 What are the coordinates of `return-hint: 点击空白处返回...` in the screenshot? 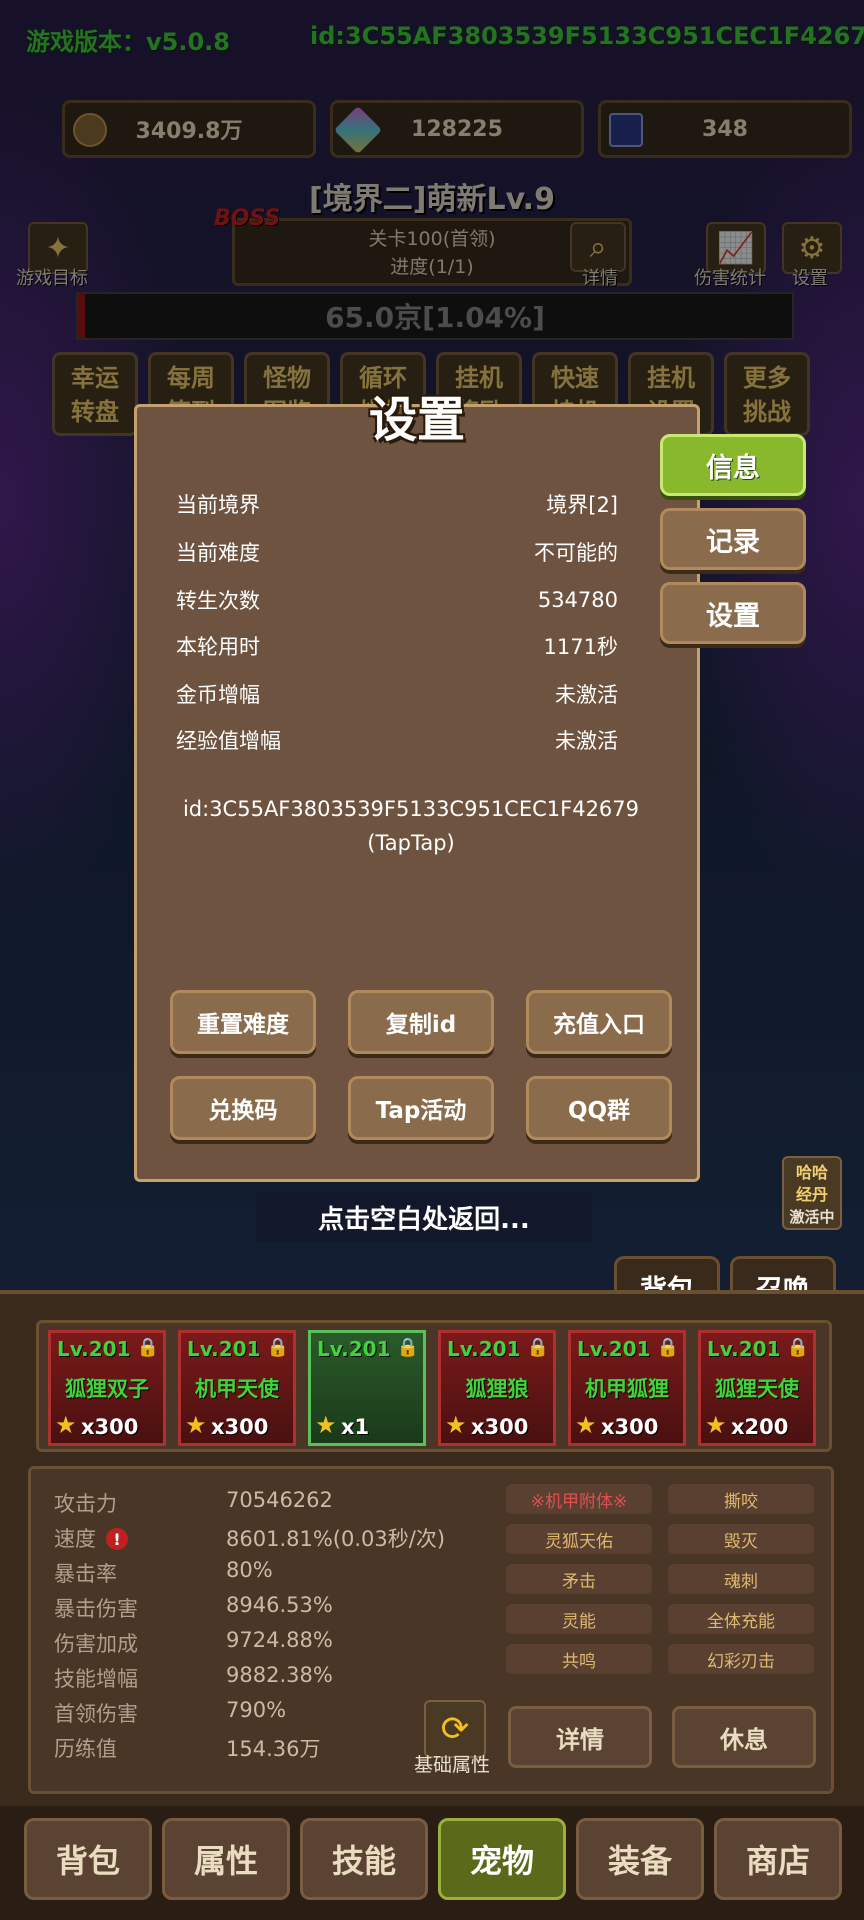 It's located at (424, 1217).